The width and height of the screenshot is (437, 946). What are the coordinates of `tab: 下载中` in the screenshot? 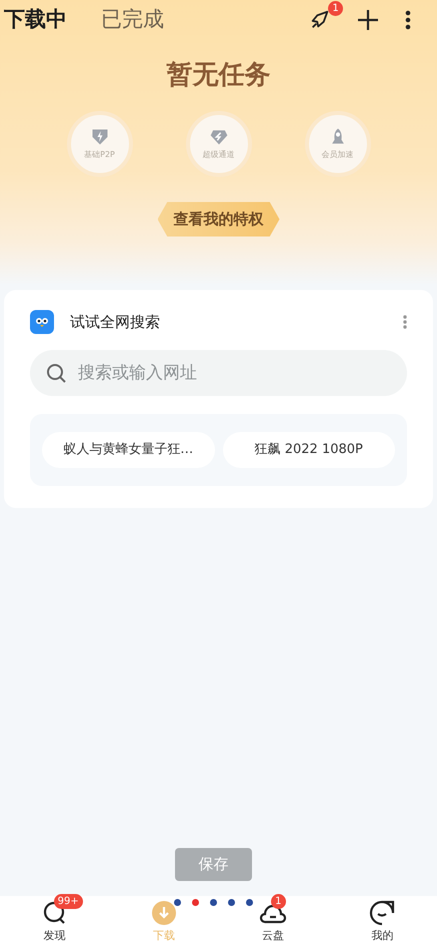 It's located at (35, 20).